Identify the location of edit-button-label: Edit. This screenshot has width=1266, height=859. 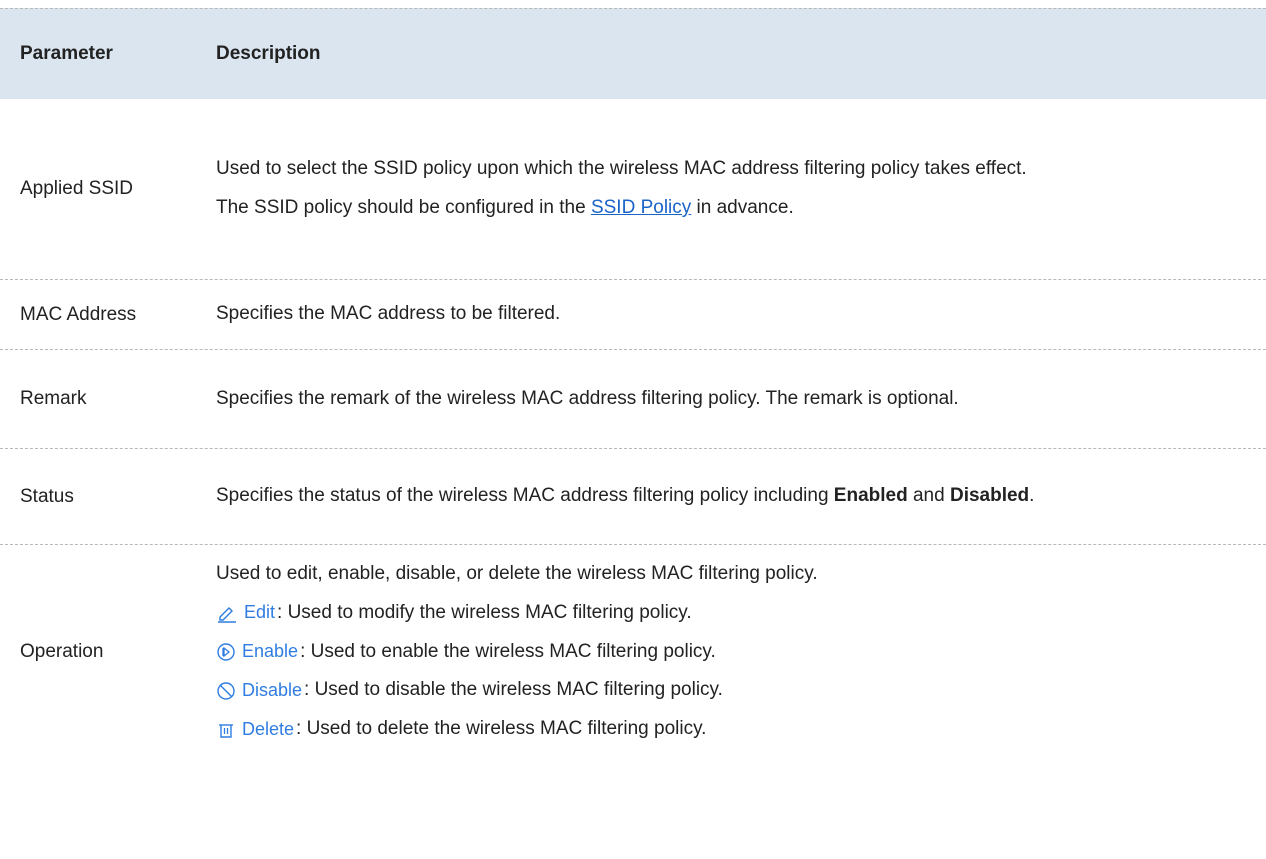
(260, 612).